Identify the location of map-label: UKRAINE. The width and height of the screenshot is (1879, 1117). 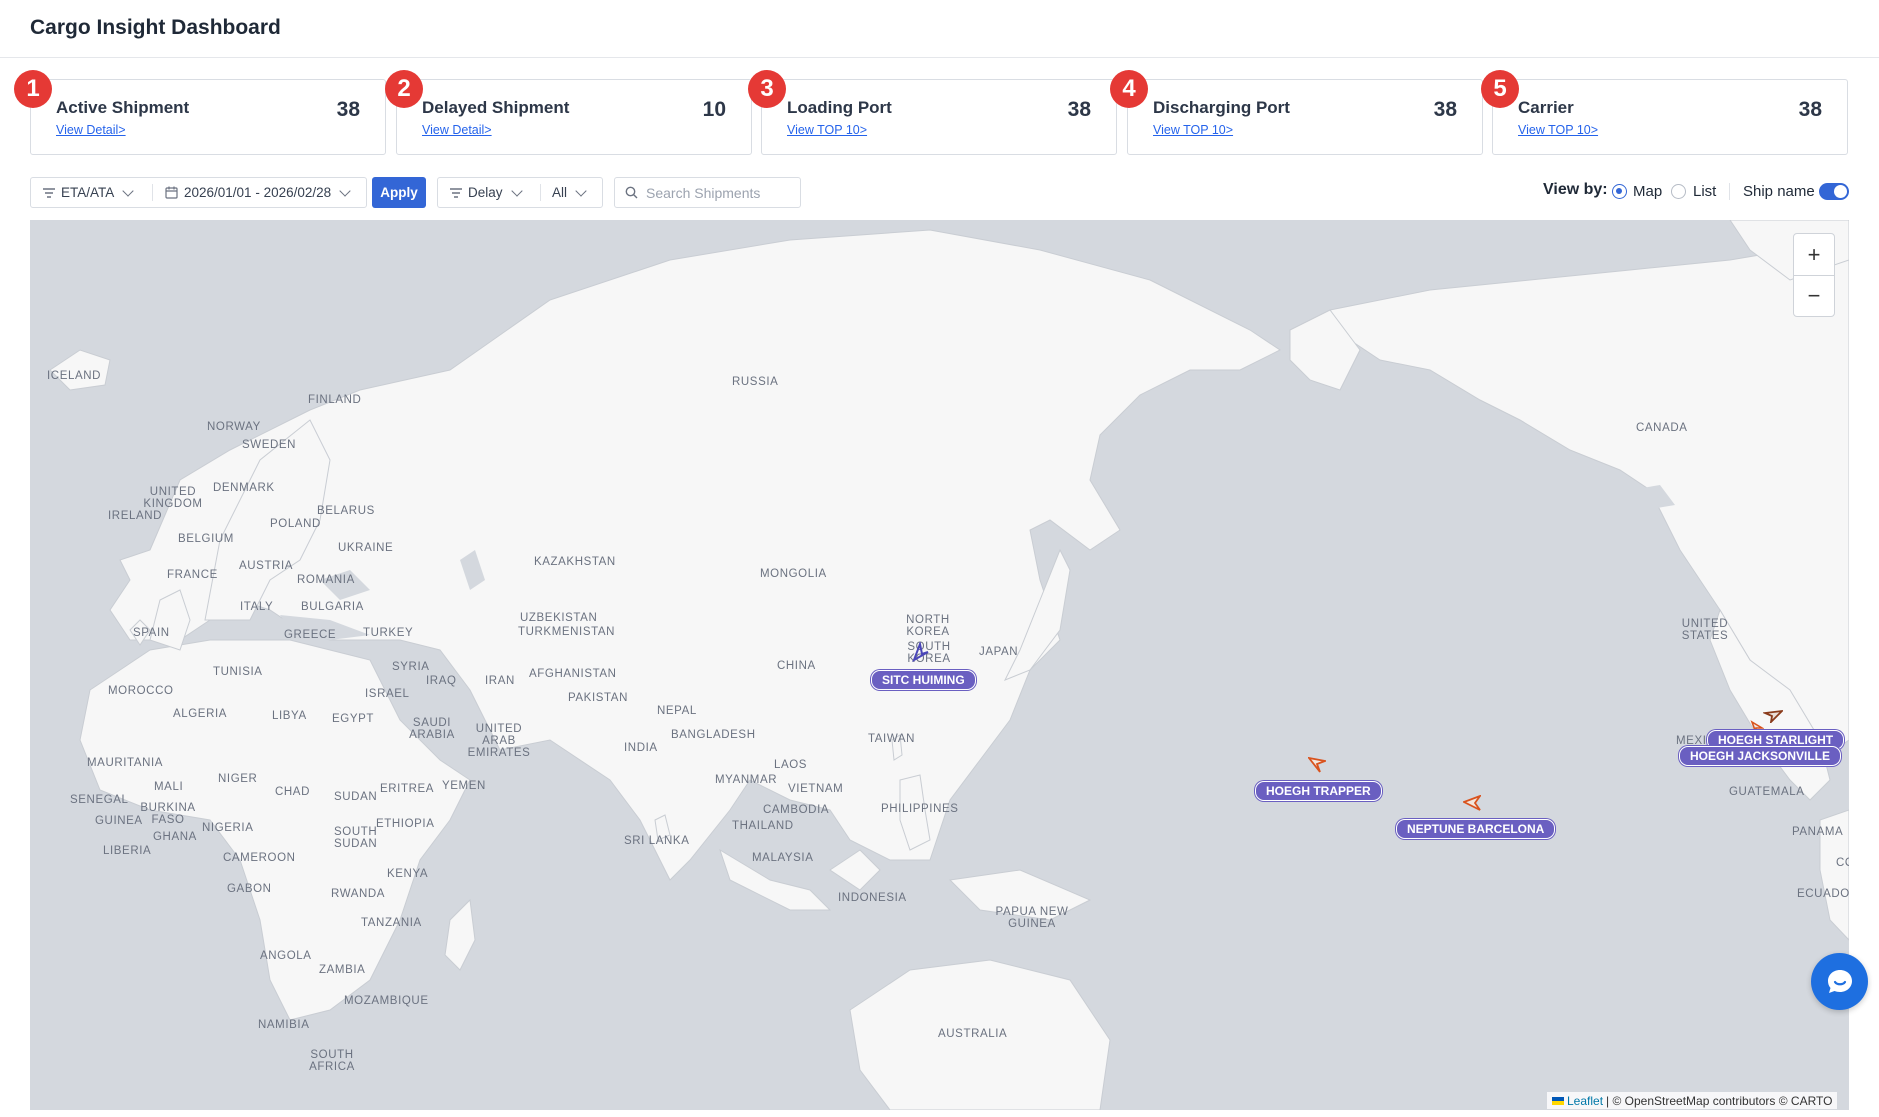
(366, 548).